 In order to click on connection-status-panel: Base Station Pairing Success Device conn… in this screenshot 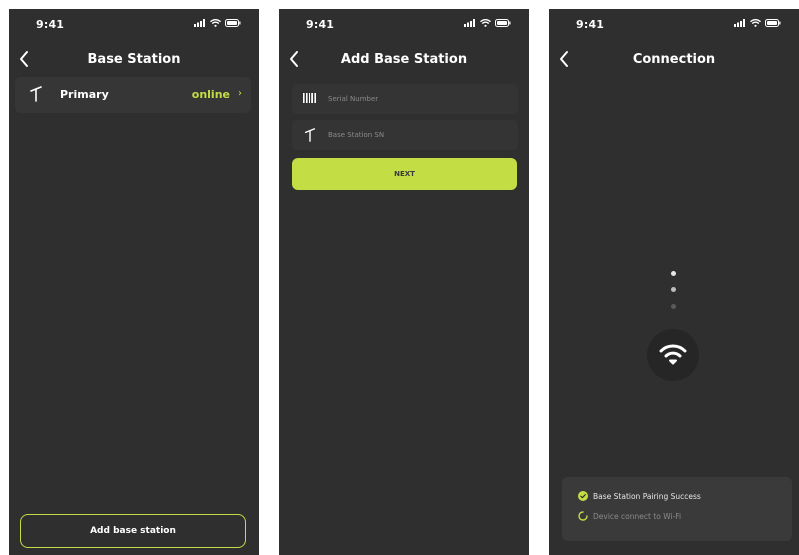, I will do `click(677, 509)`.